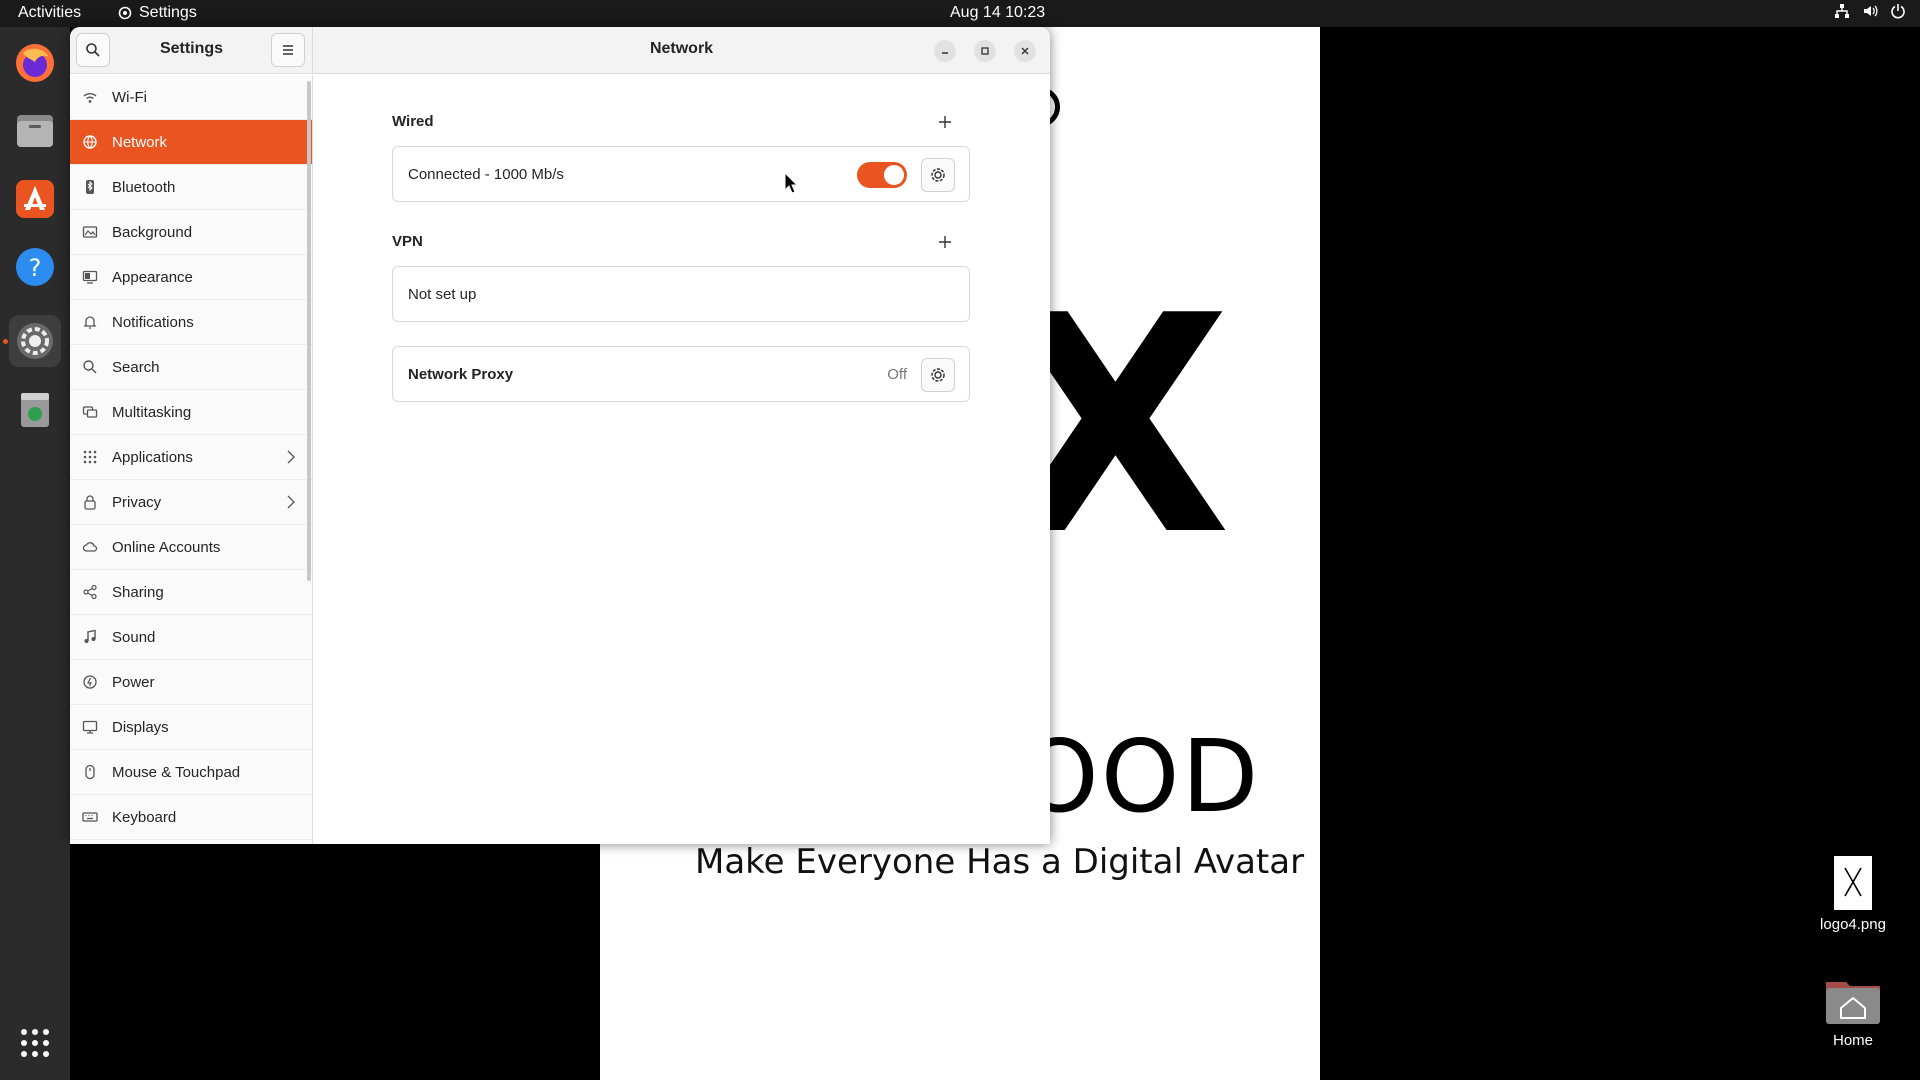  Describe the element at coordinates (191, 367) in the screenshot. I see `sidebar-item-search: Search` at that location.